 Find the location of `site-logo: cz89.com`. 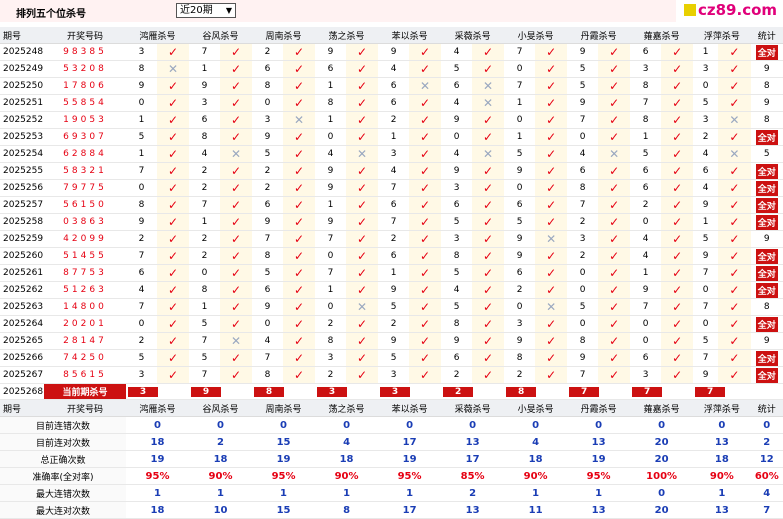

site-logo: cz89.com is located at coordinates (729, 11).